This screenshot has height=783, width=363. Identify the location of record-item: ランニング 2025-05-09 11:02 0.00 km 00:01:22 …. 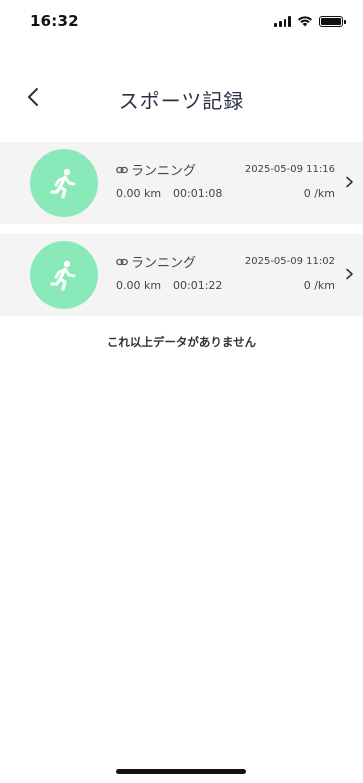
(181, 275).